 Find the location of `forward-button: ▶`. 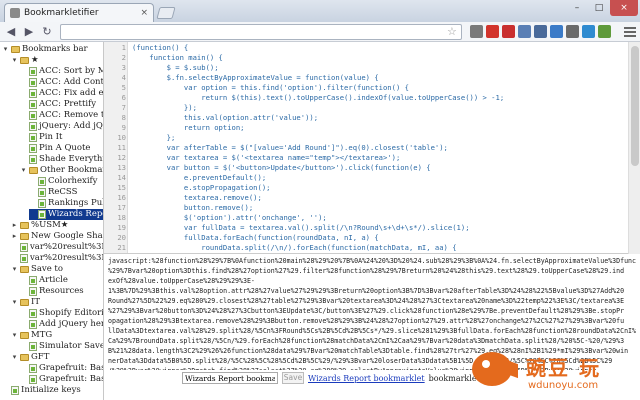

forward-button: ▶ is located at coordinates (29, 32).